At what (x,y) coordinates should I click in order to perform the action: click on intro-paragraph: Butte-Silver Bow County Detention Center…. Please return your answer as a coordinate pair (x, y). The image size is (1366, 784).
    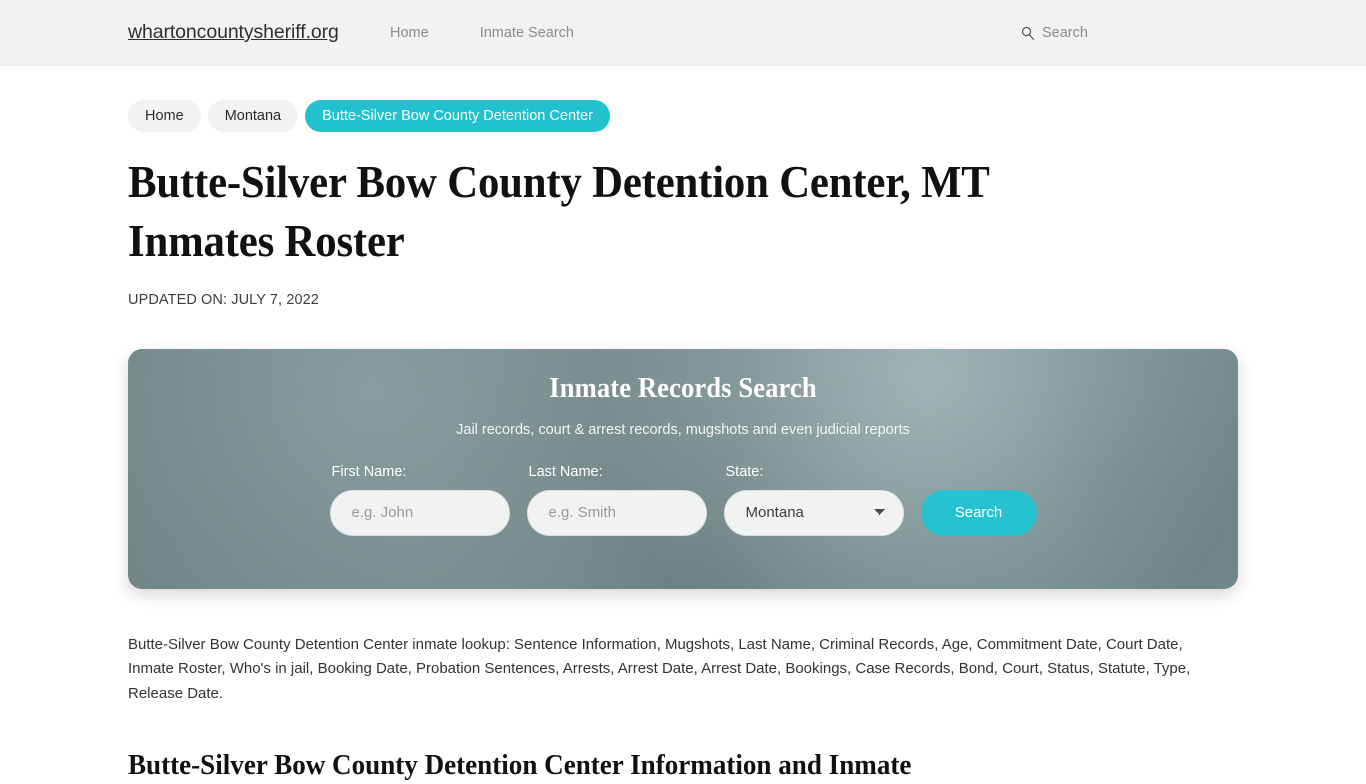
    Looking at the image, I should click on (659, 668).